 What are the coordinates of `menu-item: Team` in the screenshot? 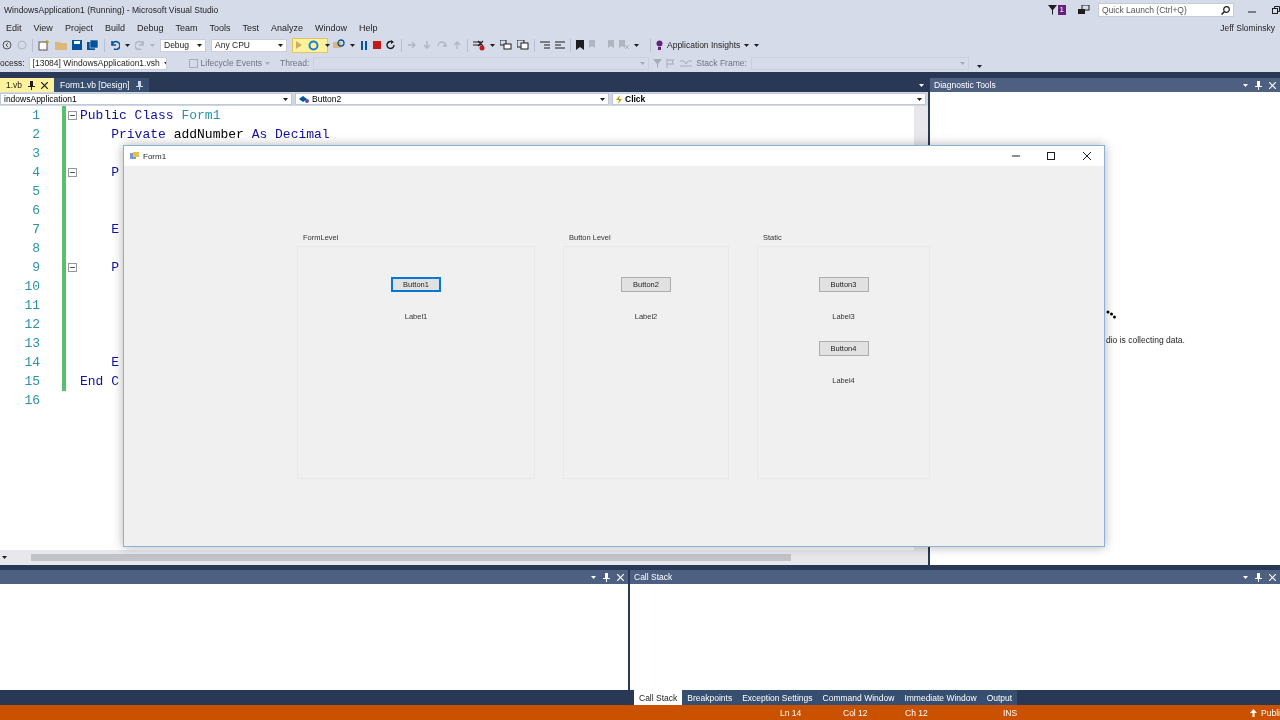 It's located at (186, 28).